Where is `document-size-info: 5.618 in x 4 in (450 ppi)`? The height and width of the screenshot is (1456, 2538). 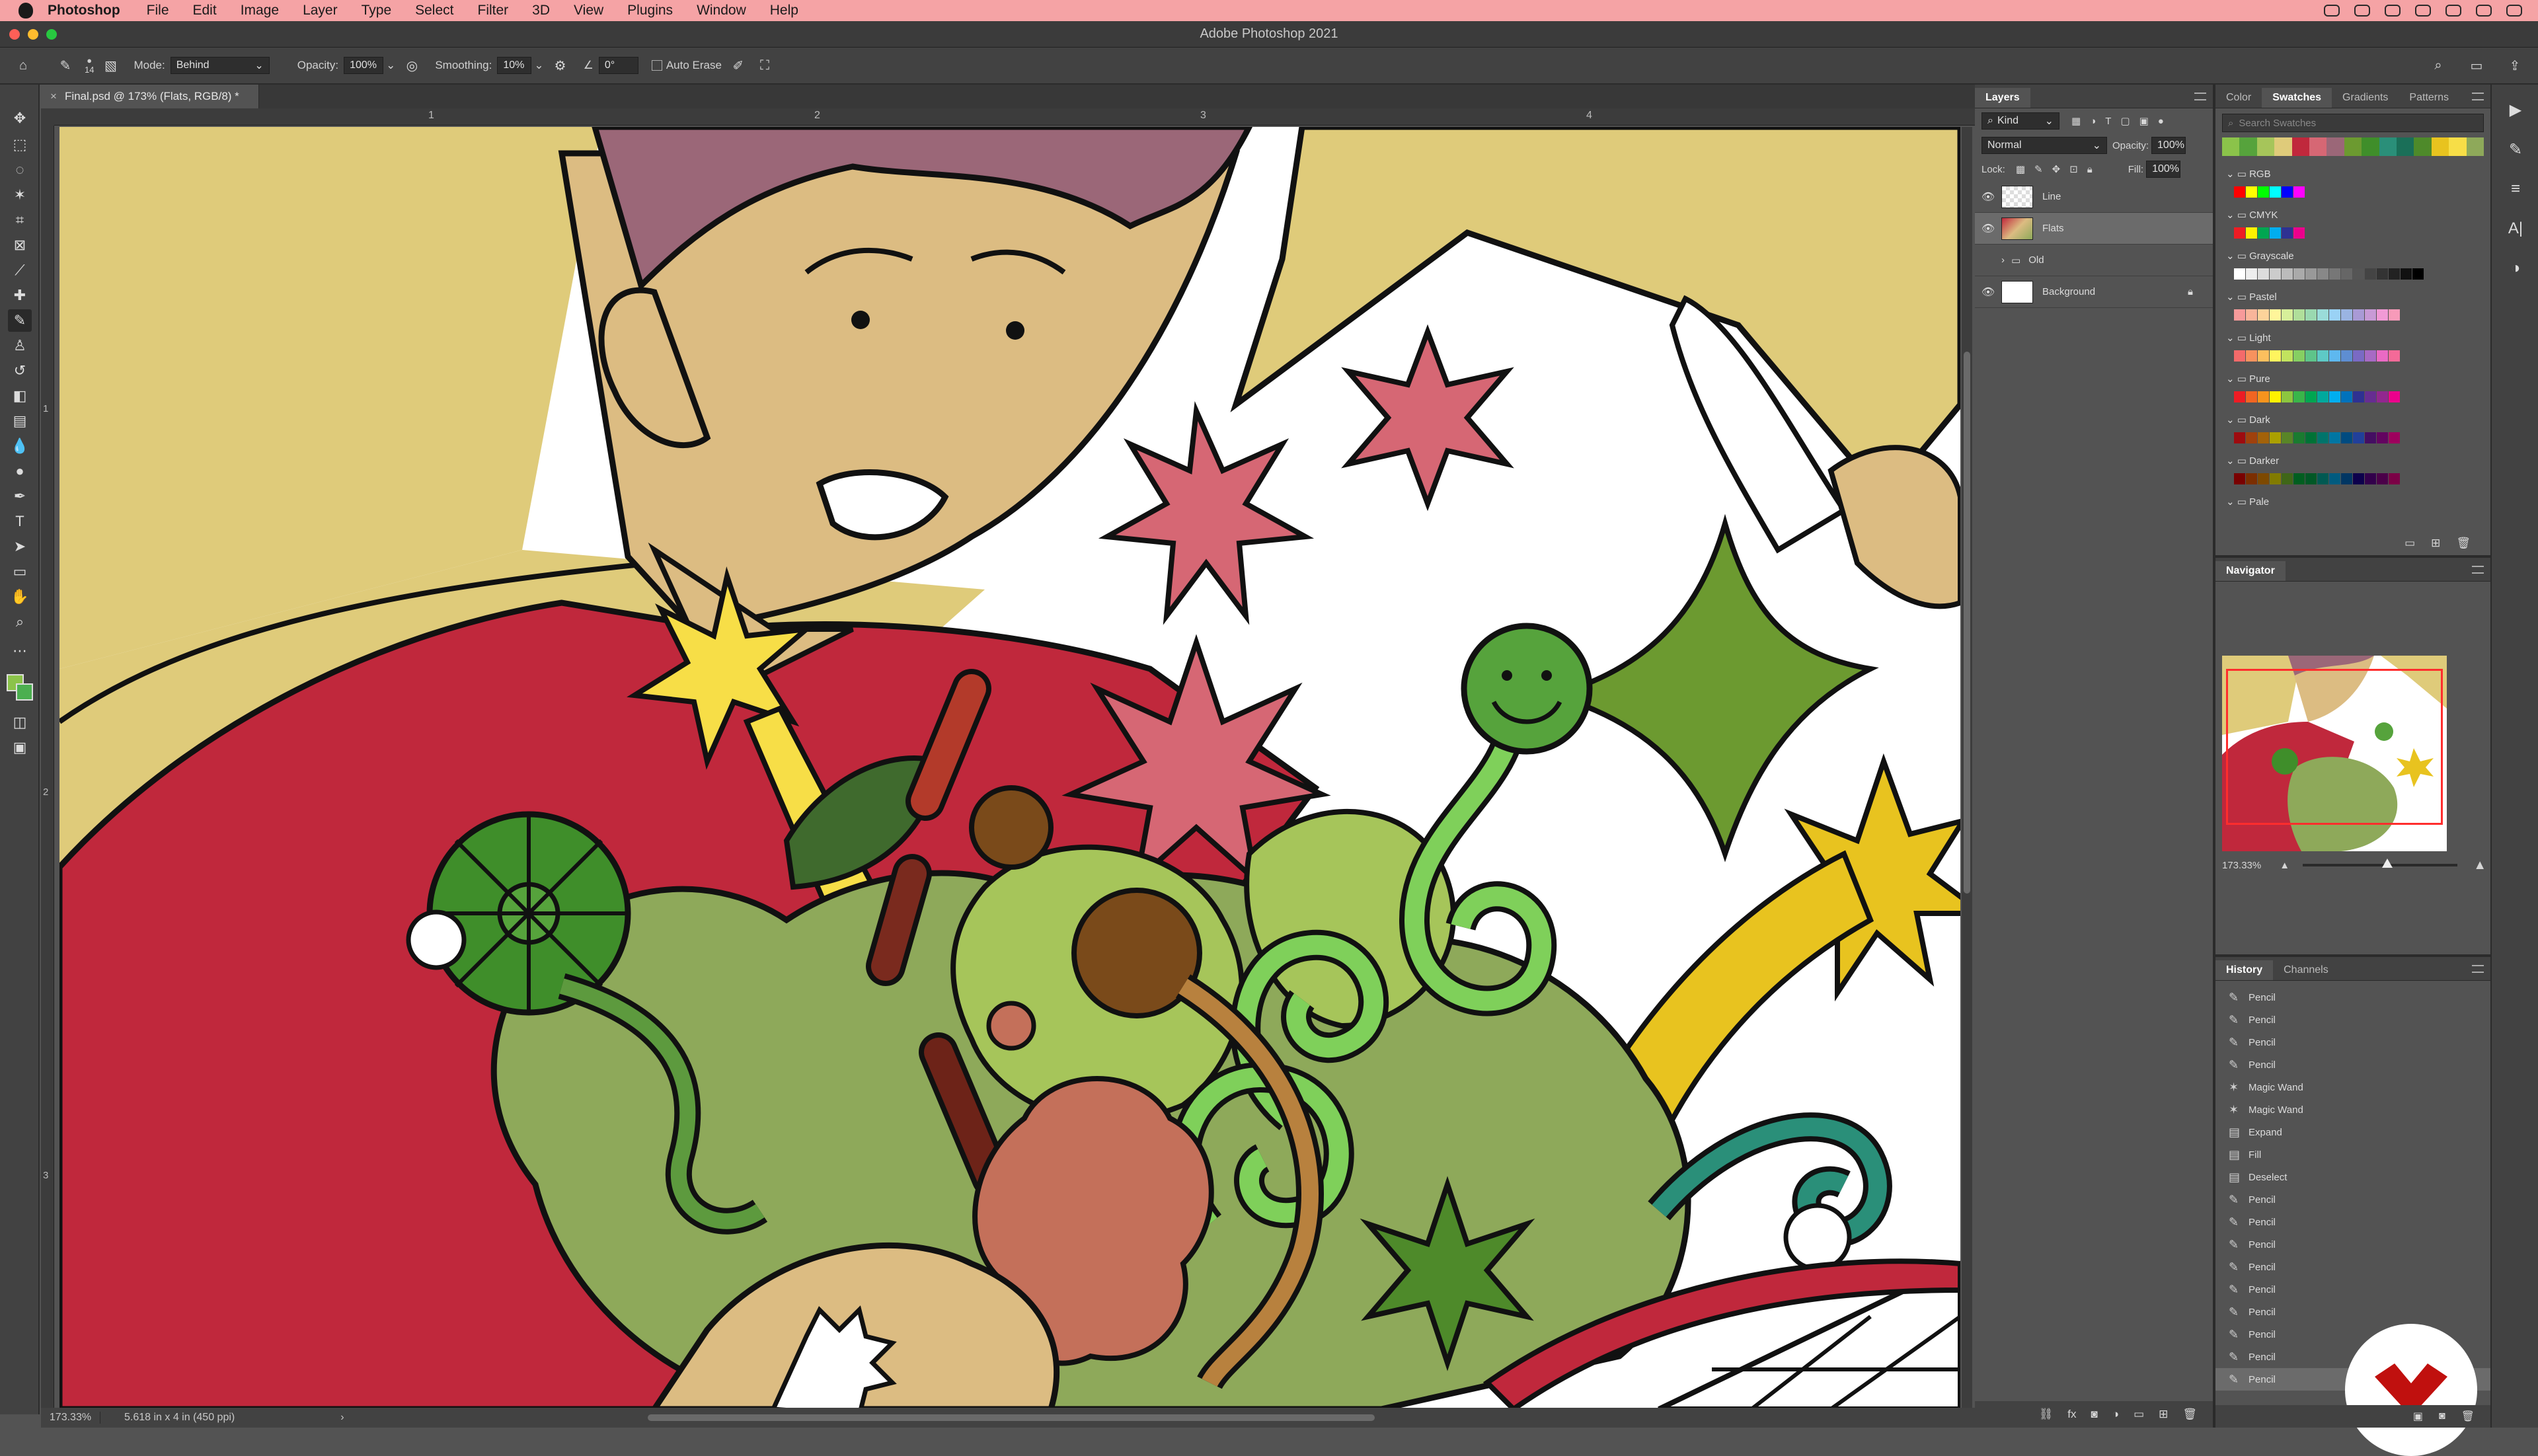 document-size-info: 5.618 in x 4 in (450 ppi) is located at coordinates (179, 1418).